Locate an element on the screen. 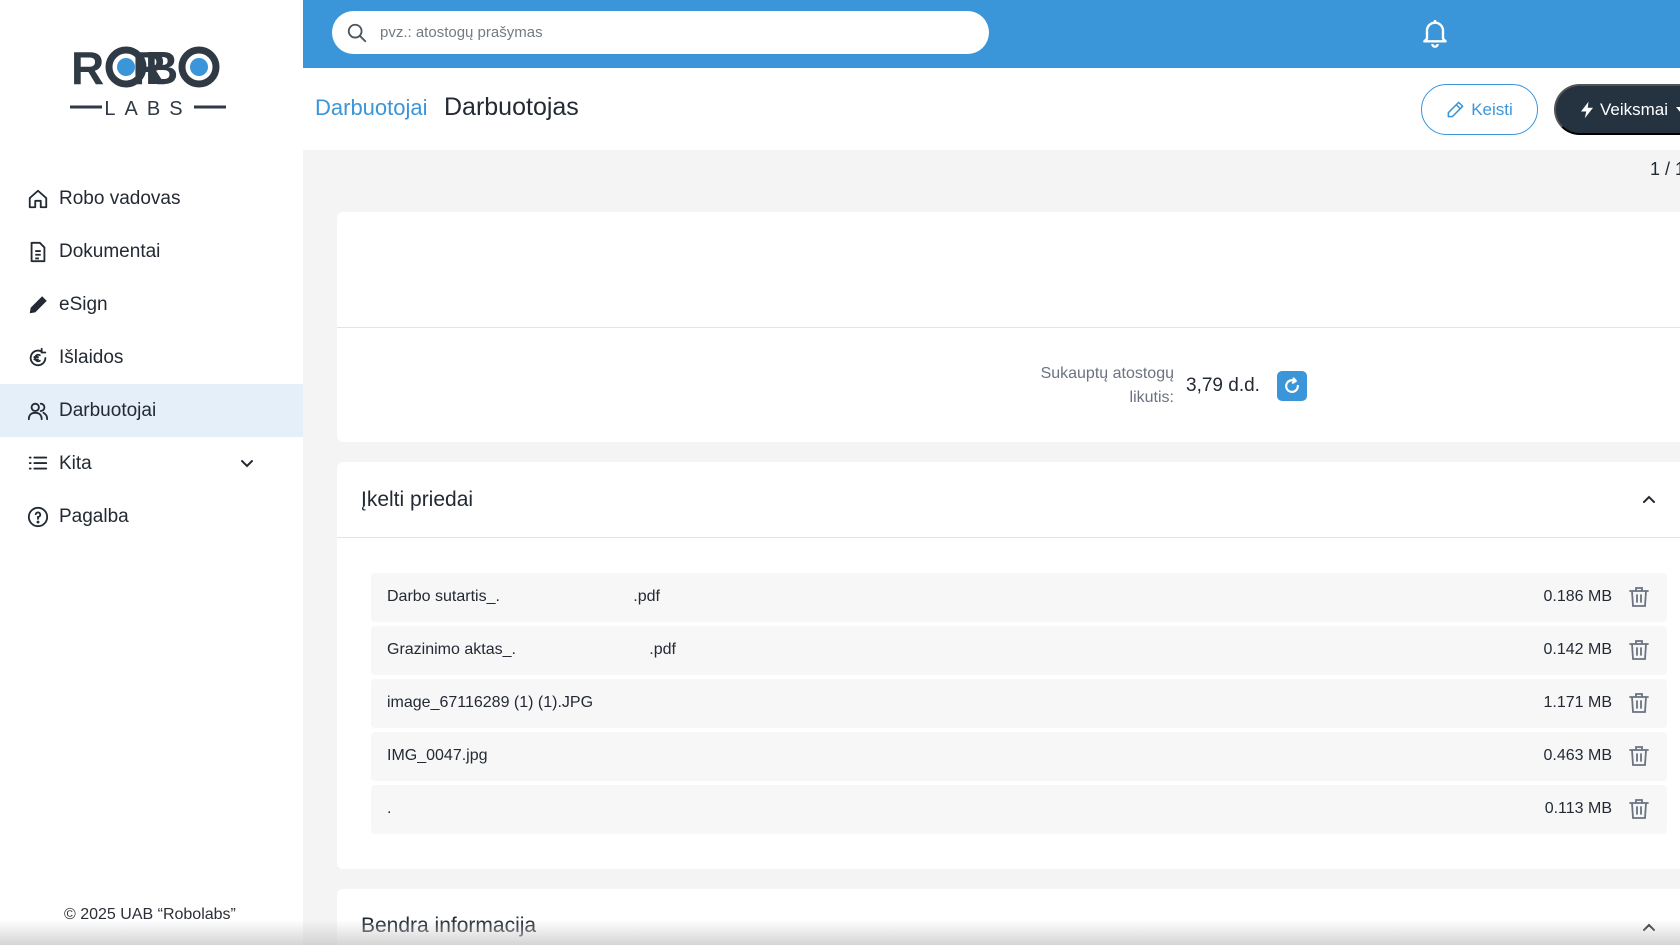 This screenshot has width=1680, height=945. chevron-down-icon is located at coordinates (247, 463).